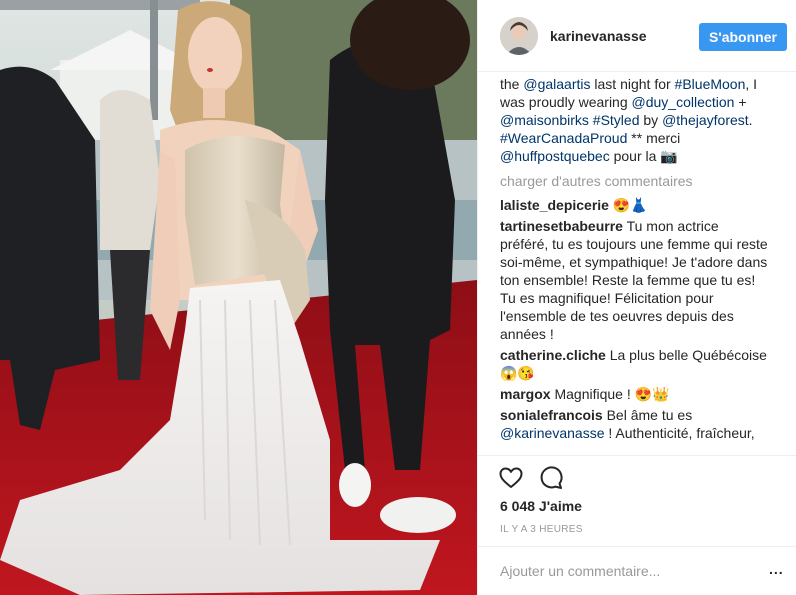 This screenshot has width=796, height=595. What do you see at coordinates (544, 120) in the screenshot?
I see `caption-mention-maisonbirks: @maisonbirks` at bounding box center [544, 120].